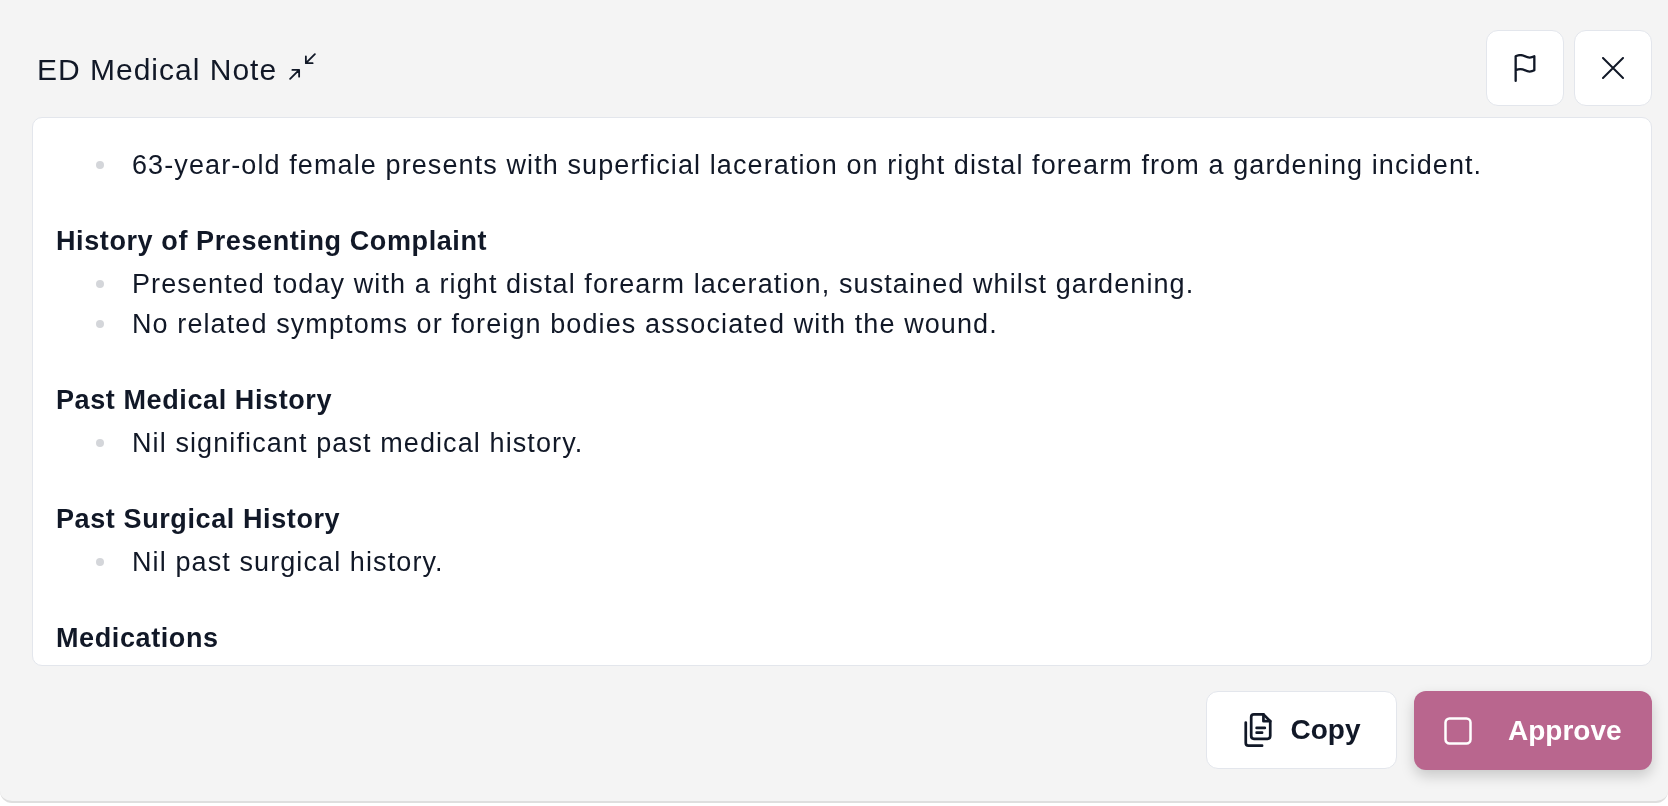 Image resolution: width=1668 pixels, height=806 pixels. What do you see at coordinates (303, 66) in the screenshot?
I see `collapse-arrows-icon` at bounding box center [303, 66].